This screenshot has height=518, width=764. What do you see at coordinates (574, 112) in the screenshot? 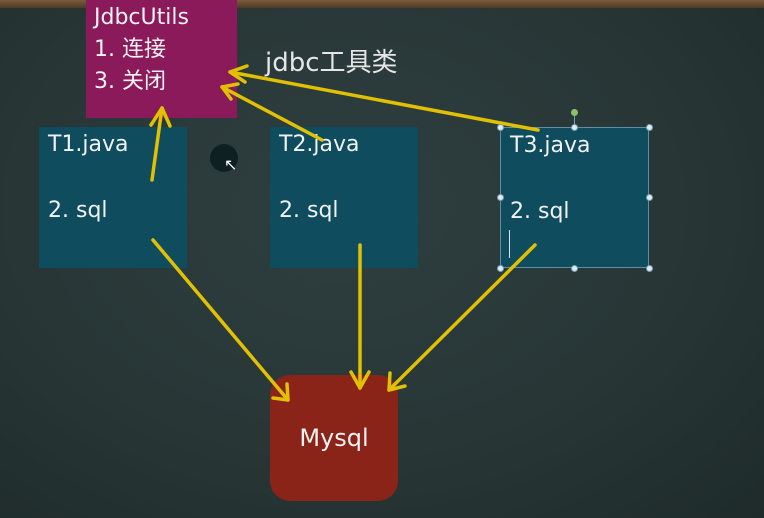
I see `rotation-handle` at bounding box center [574, 112].